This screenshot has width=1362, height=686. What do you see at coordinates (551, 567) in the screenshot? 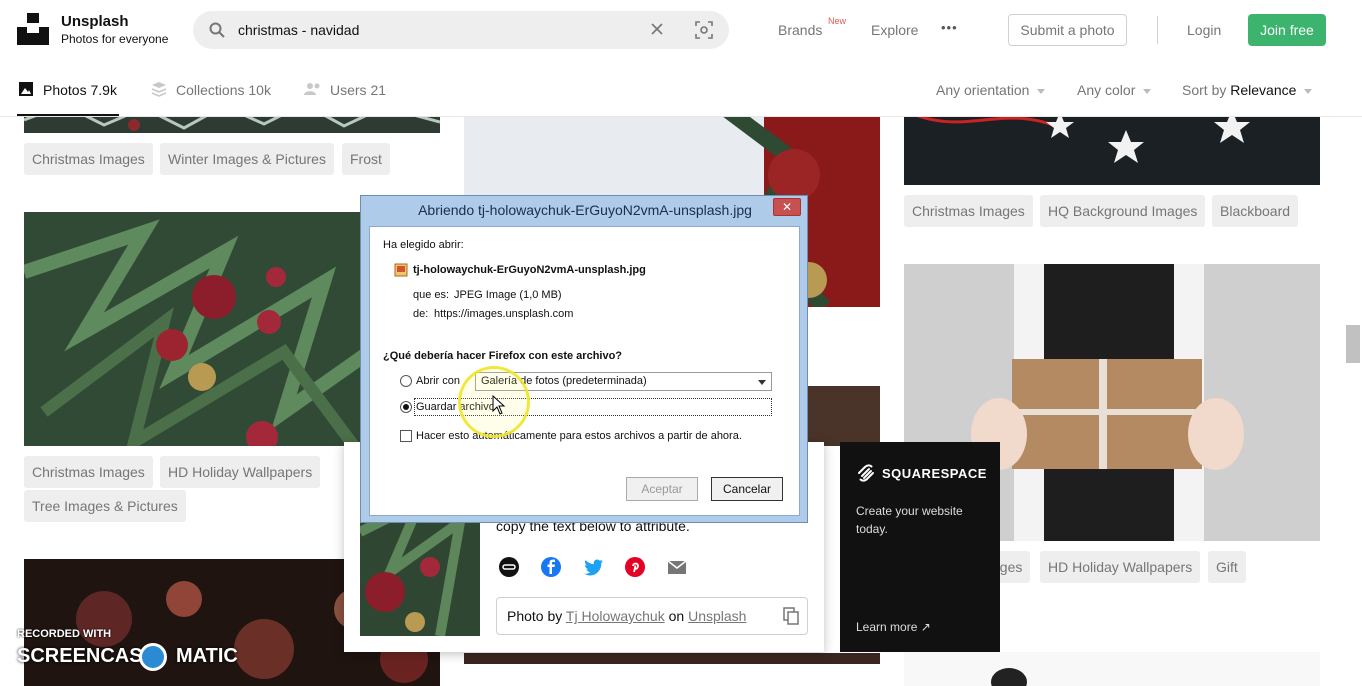
I see `facebook-icon` at bounding box center [551, 567].